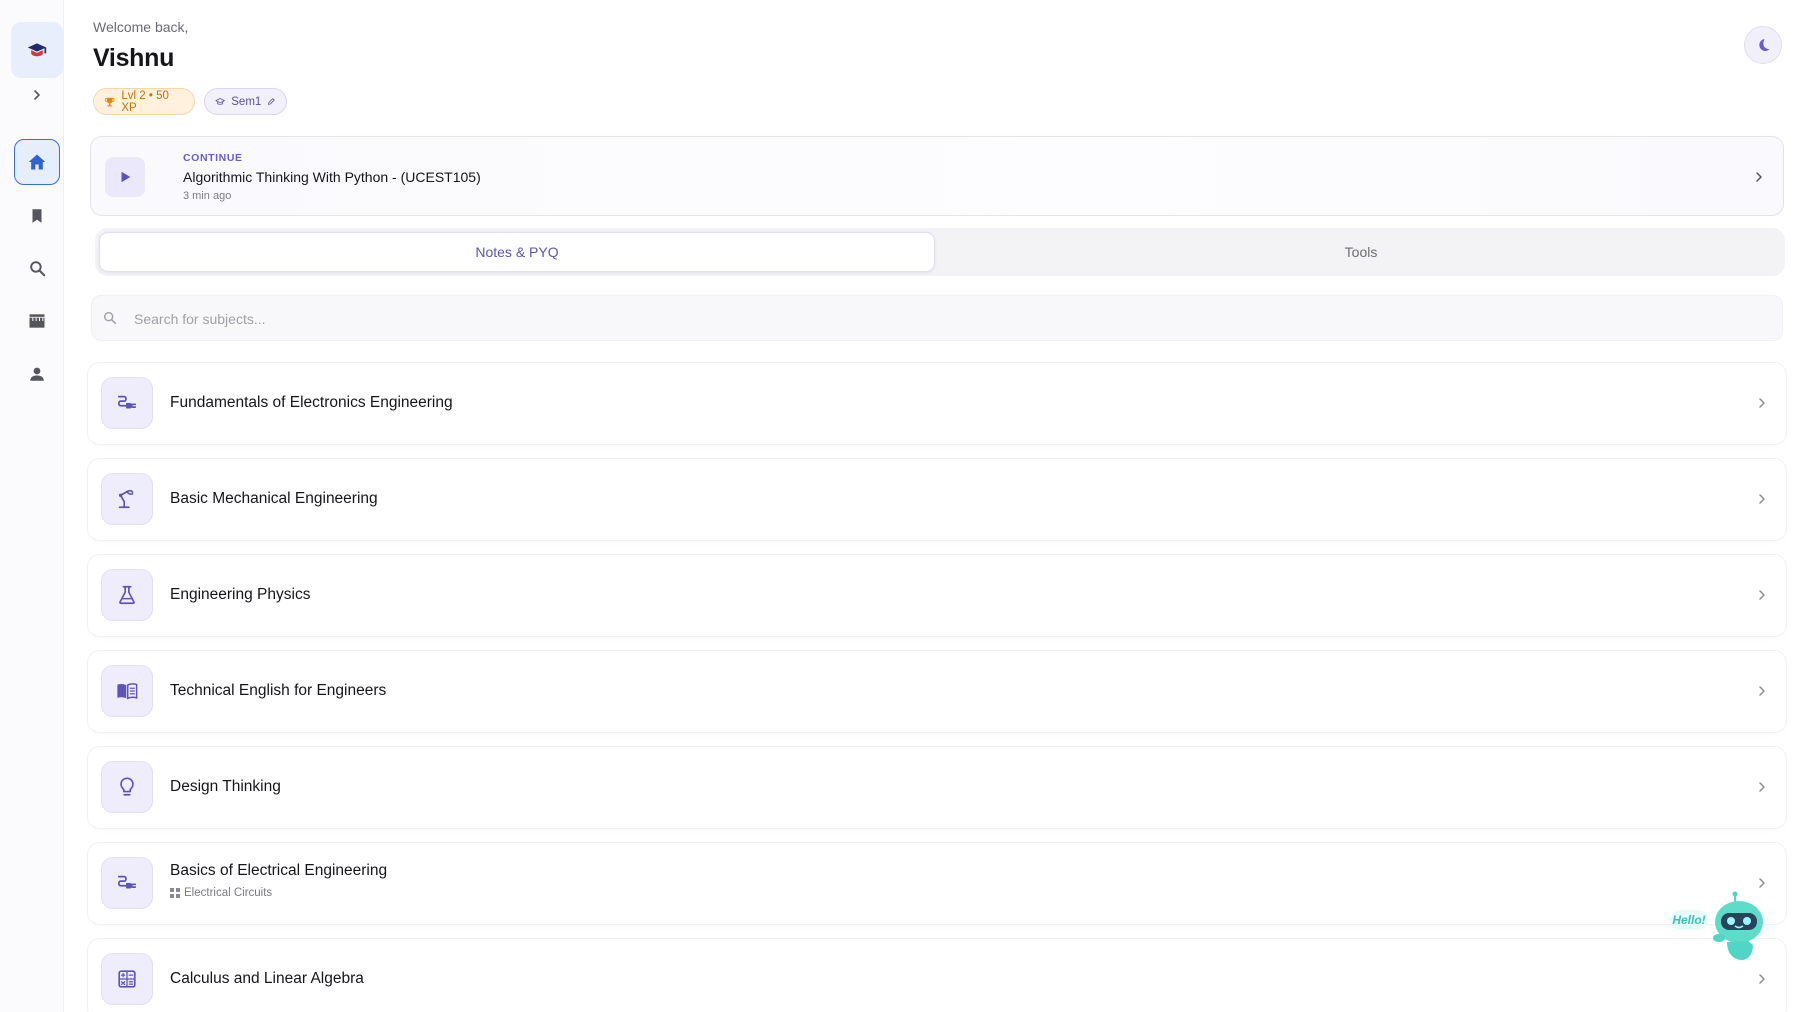 The image size is (1800, 1012). Describe the element at coordinates (213, 158) in the screenshot. I see `continue-label: CONTINUE` at that location.